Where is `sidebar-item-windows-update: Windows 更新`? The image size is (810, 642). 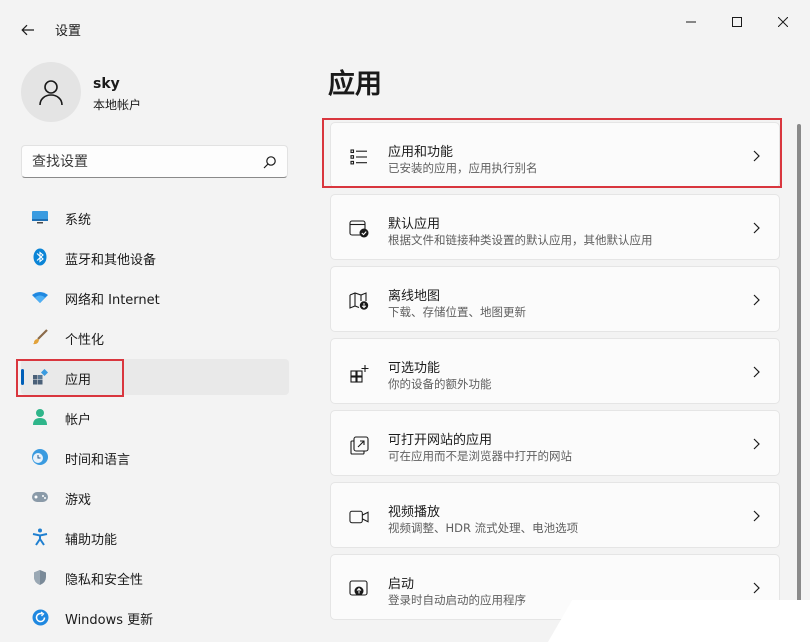
sidebar-item-windows-update: Windows 更新 is located at coordinates (155, 617).